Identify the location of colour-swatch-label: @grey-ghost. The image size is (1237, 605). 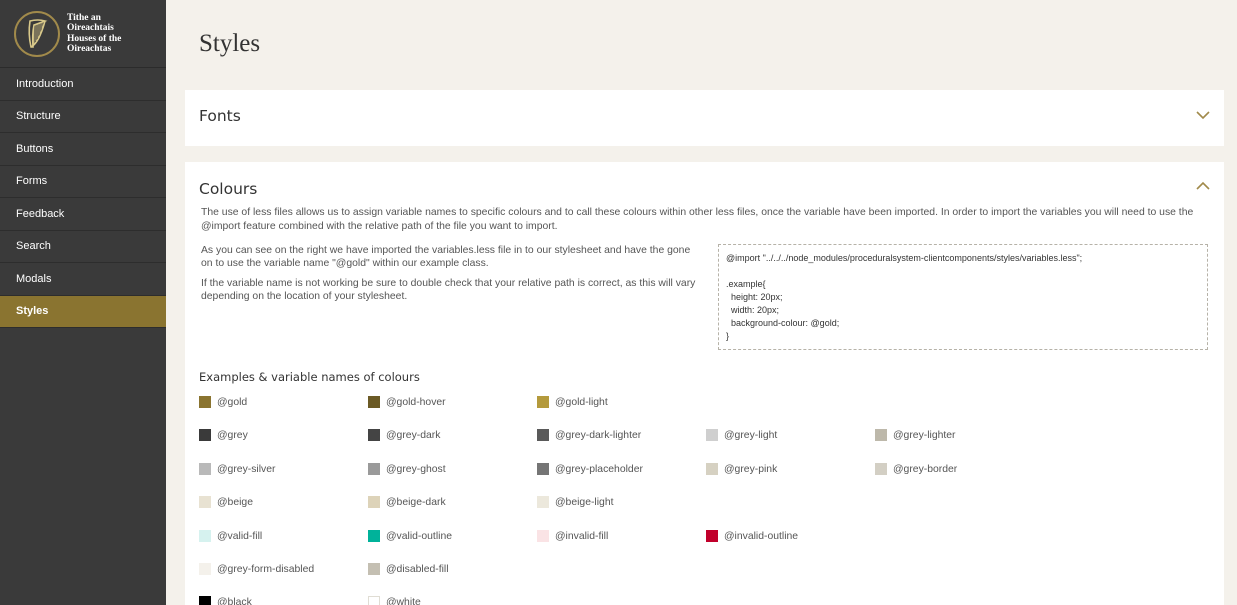
(416, 469).